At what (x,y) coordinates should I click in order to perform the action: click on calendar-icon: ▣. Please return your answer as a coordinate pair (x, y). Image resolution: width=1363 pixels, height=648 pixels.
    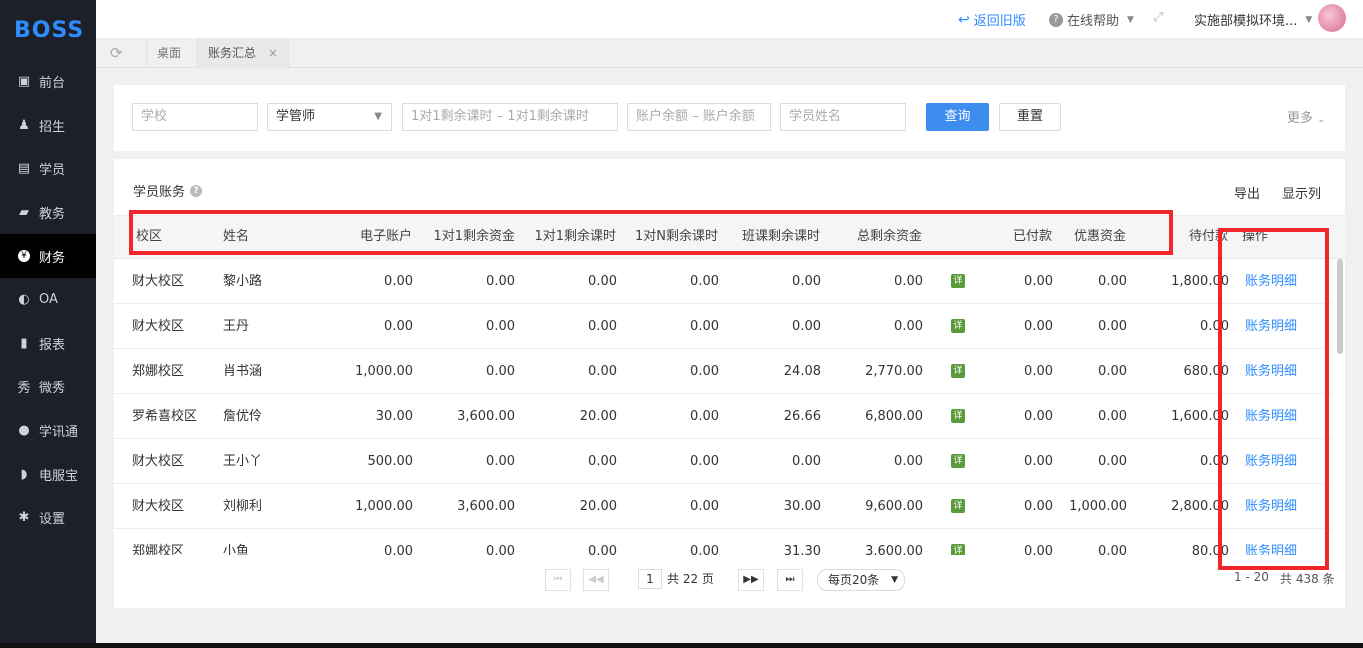
    Looking at the image, I should click on (24, 82).